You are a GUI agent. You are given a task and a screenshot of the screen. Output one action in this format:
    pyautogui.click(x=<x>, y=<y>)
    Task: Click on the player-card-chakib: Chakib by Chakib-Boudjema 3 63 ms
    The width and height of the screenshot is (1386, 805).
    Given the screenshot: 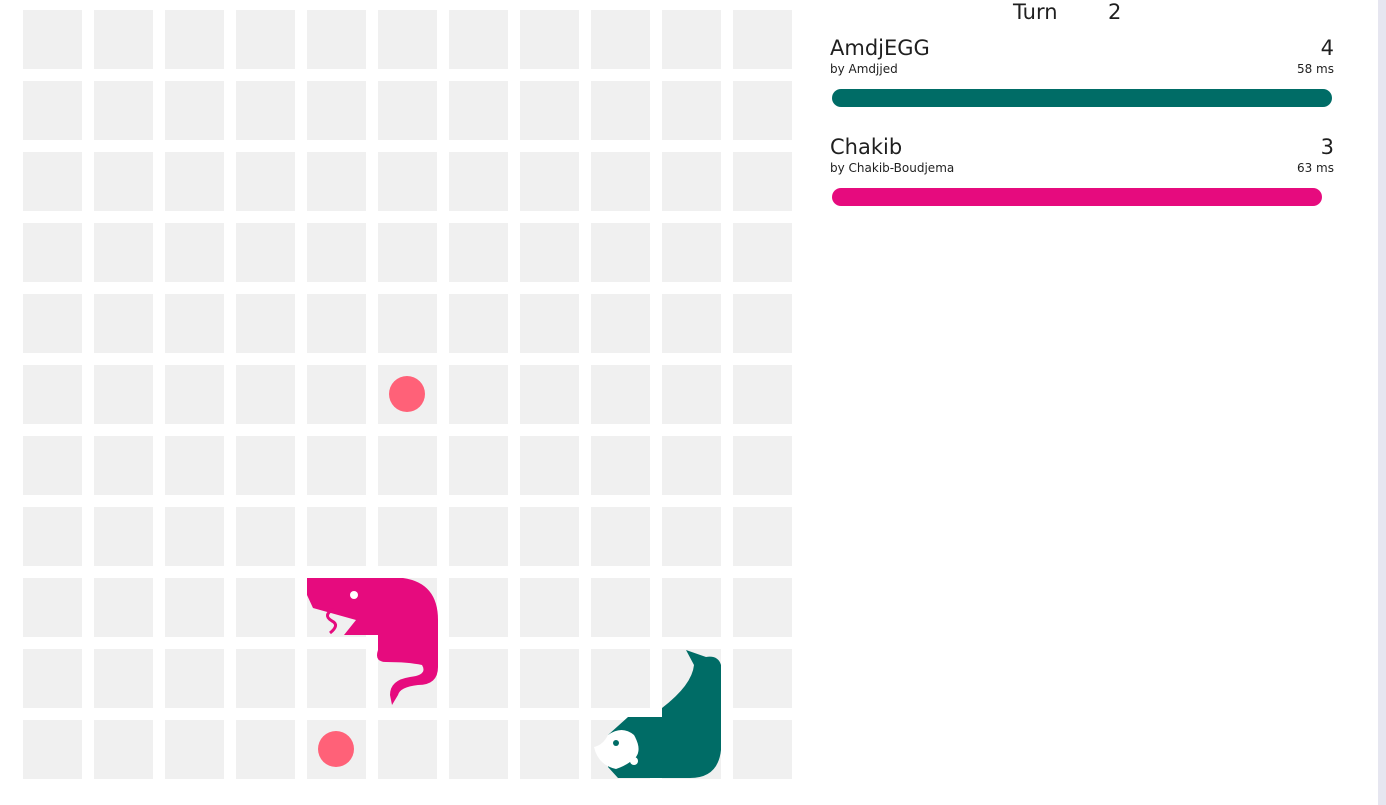 What is the action you would take?
    pyautogui.click(x=1082, y=175)
    